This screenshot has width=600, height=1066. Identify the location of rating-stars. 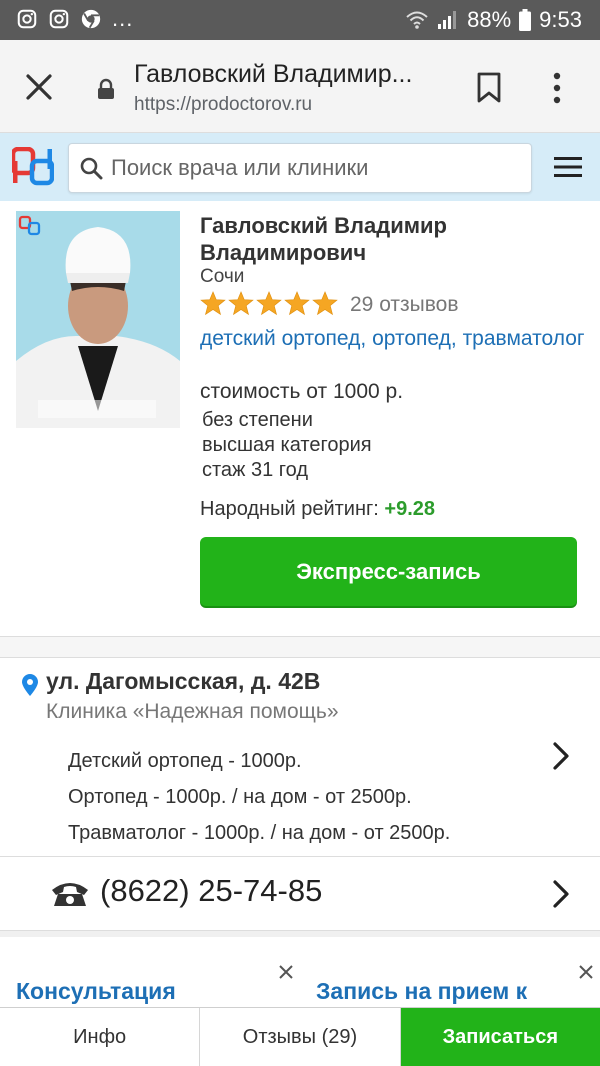
(269, 303).